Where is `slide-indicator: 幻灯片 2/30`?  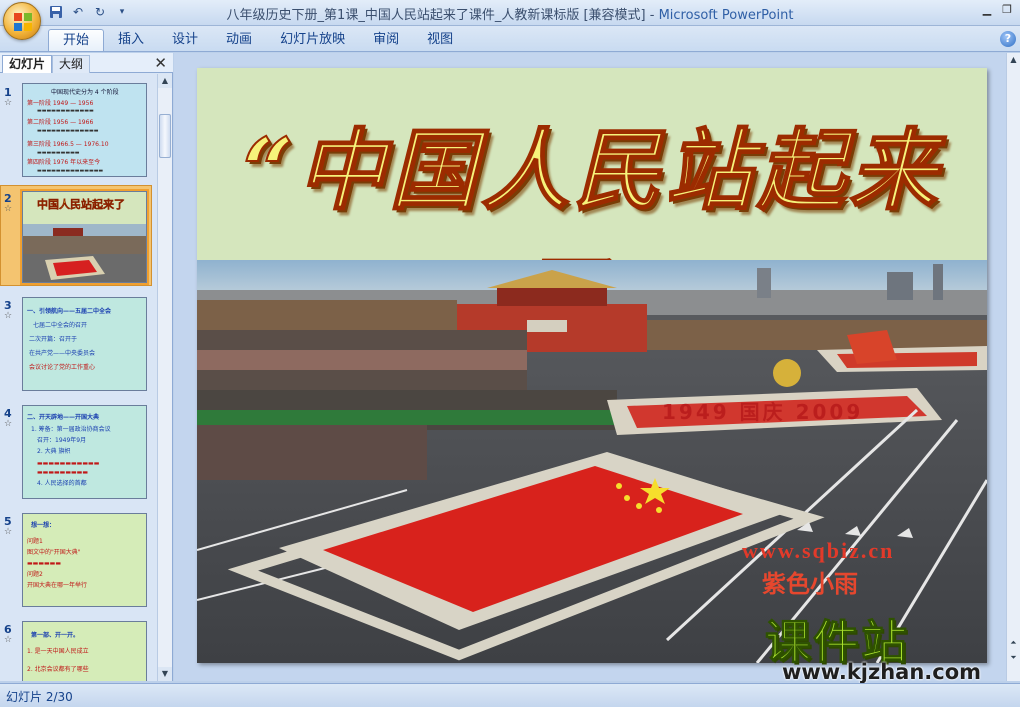
slide-indicator: 幻灯片 2/30 is located at coordinates (39, 697).